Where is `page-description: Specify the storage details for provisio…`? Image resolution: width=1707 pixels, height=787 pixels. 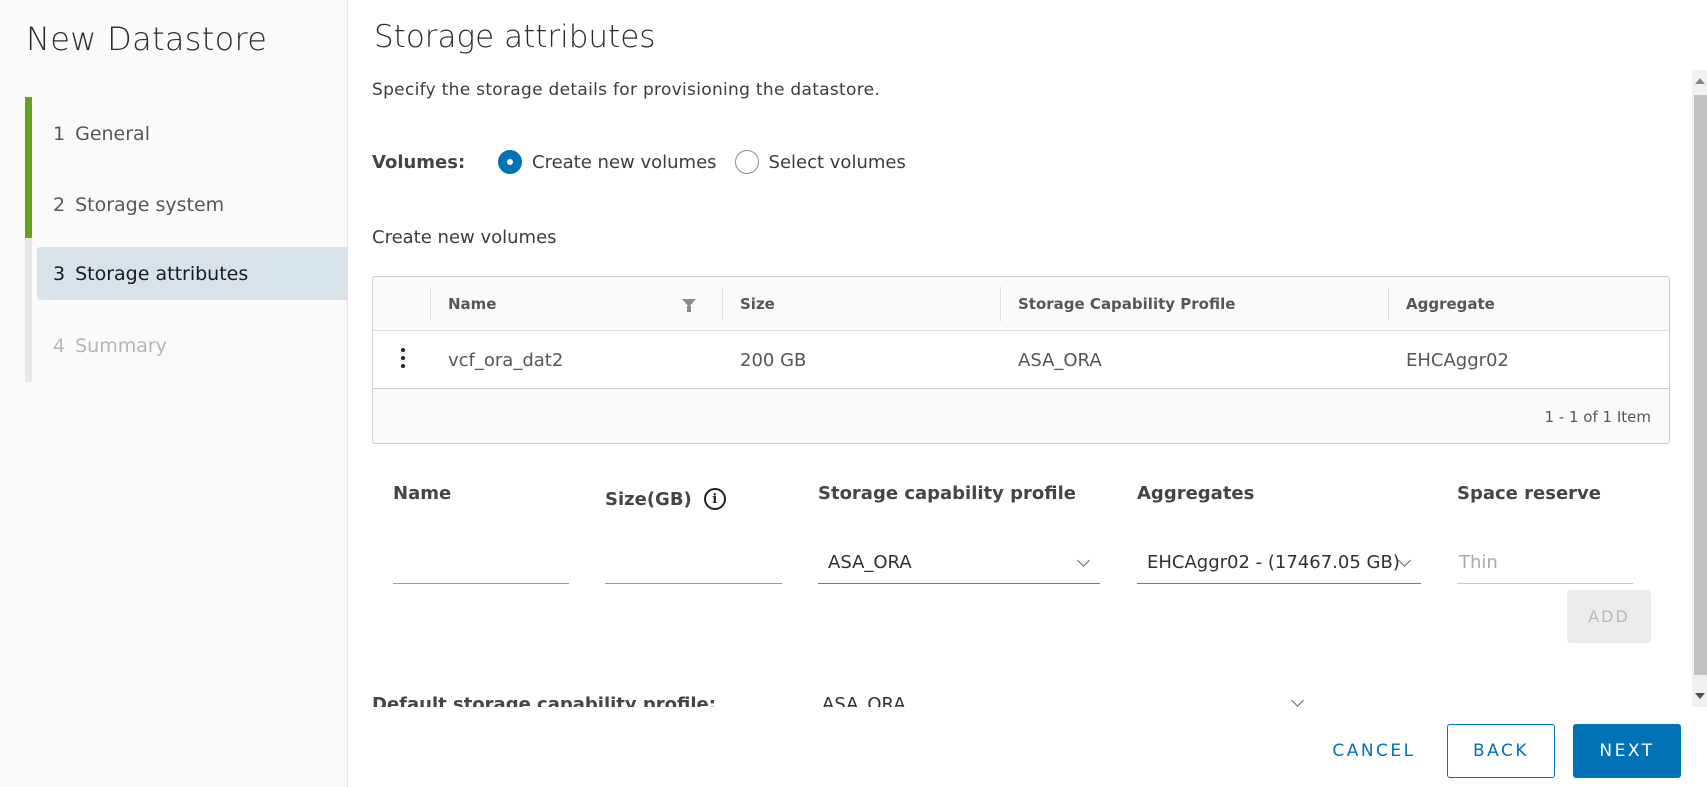 page-description: Specify the storage details for provisio… is located at coordinates (626, 90).